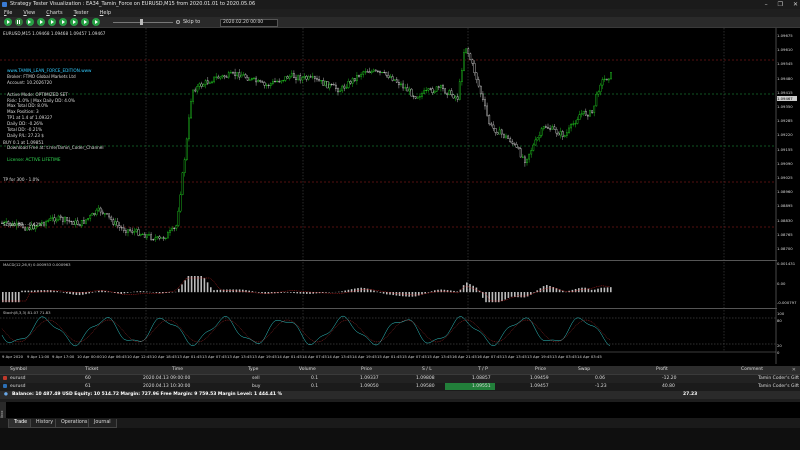  What do you see at coordinates (785, 135) in the screenshot?
I see `price-axis-label: 1.09220` at bounding box center [785, 135].